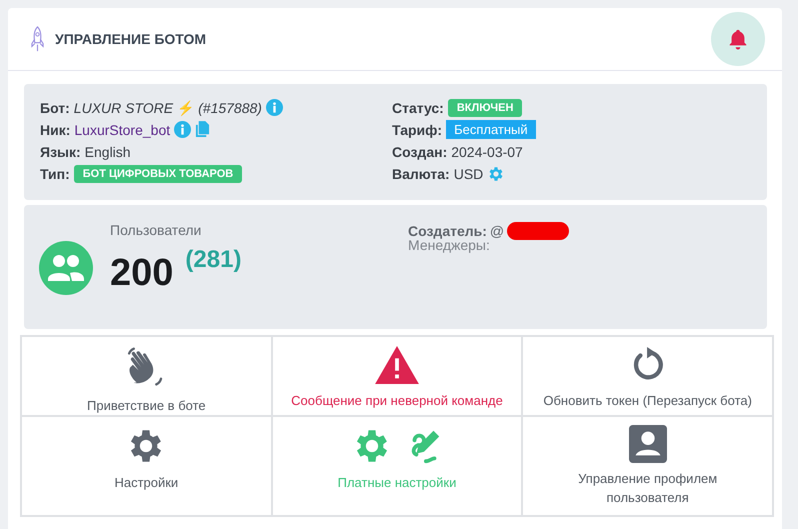  I want to click on notifications-button, so click(738, 39).